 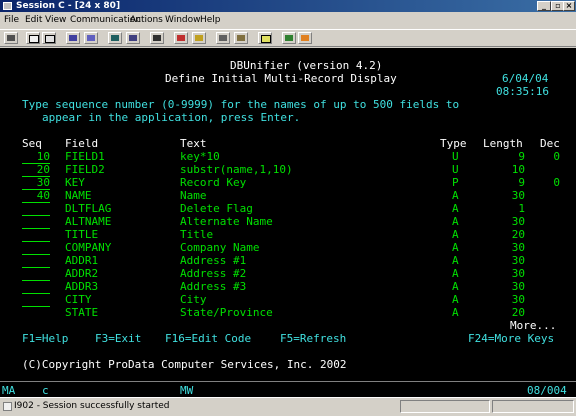 What do you see at coordinates (91, 38) in the screenshot?
I see `receive-icon` at bounding box center [91, 38].